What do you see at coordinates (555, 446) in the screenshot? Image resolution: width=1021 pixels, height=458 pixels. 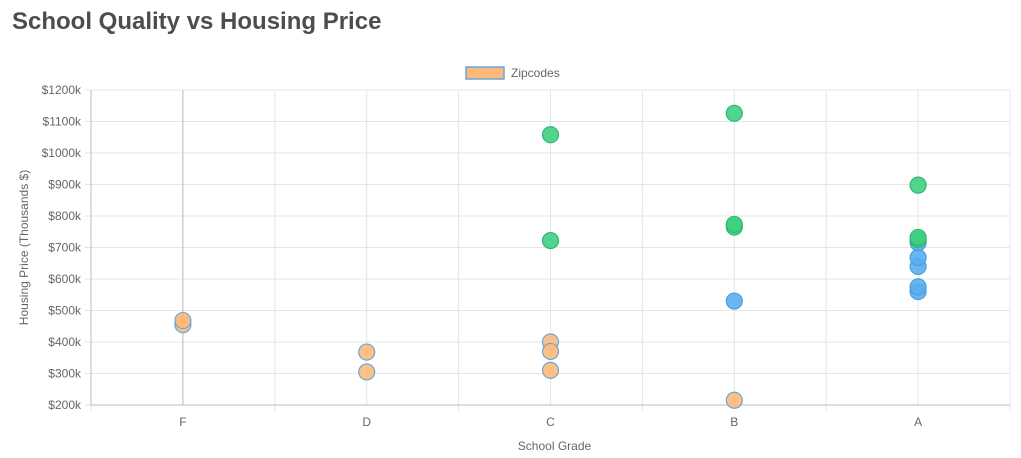 I see `x-axis-title: School Grade` at bounding box center [555, 446].